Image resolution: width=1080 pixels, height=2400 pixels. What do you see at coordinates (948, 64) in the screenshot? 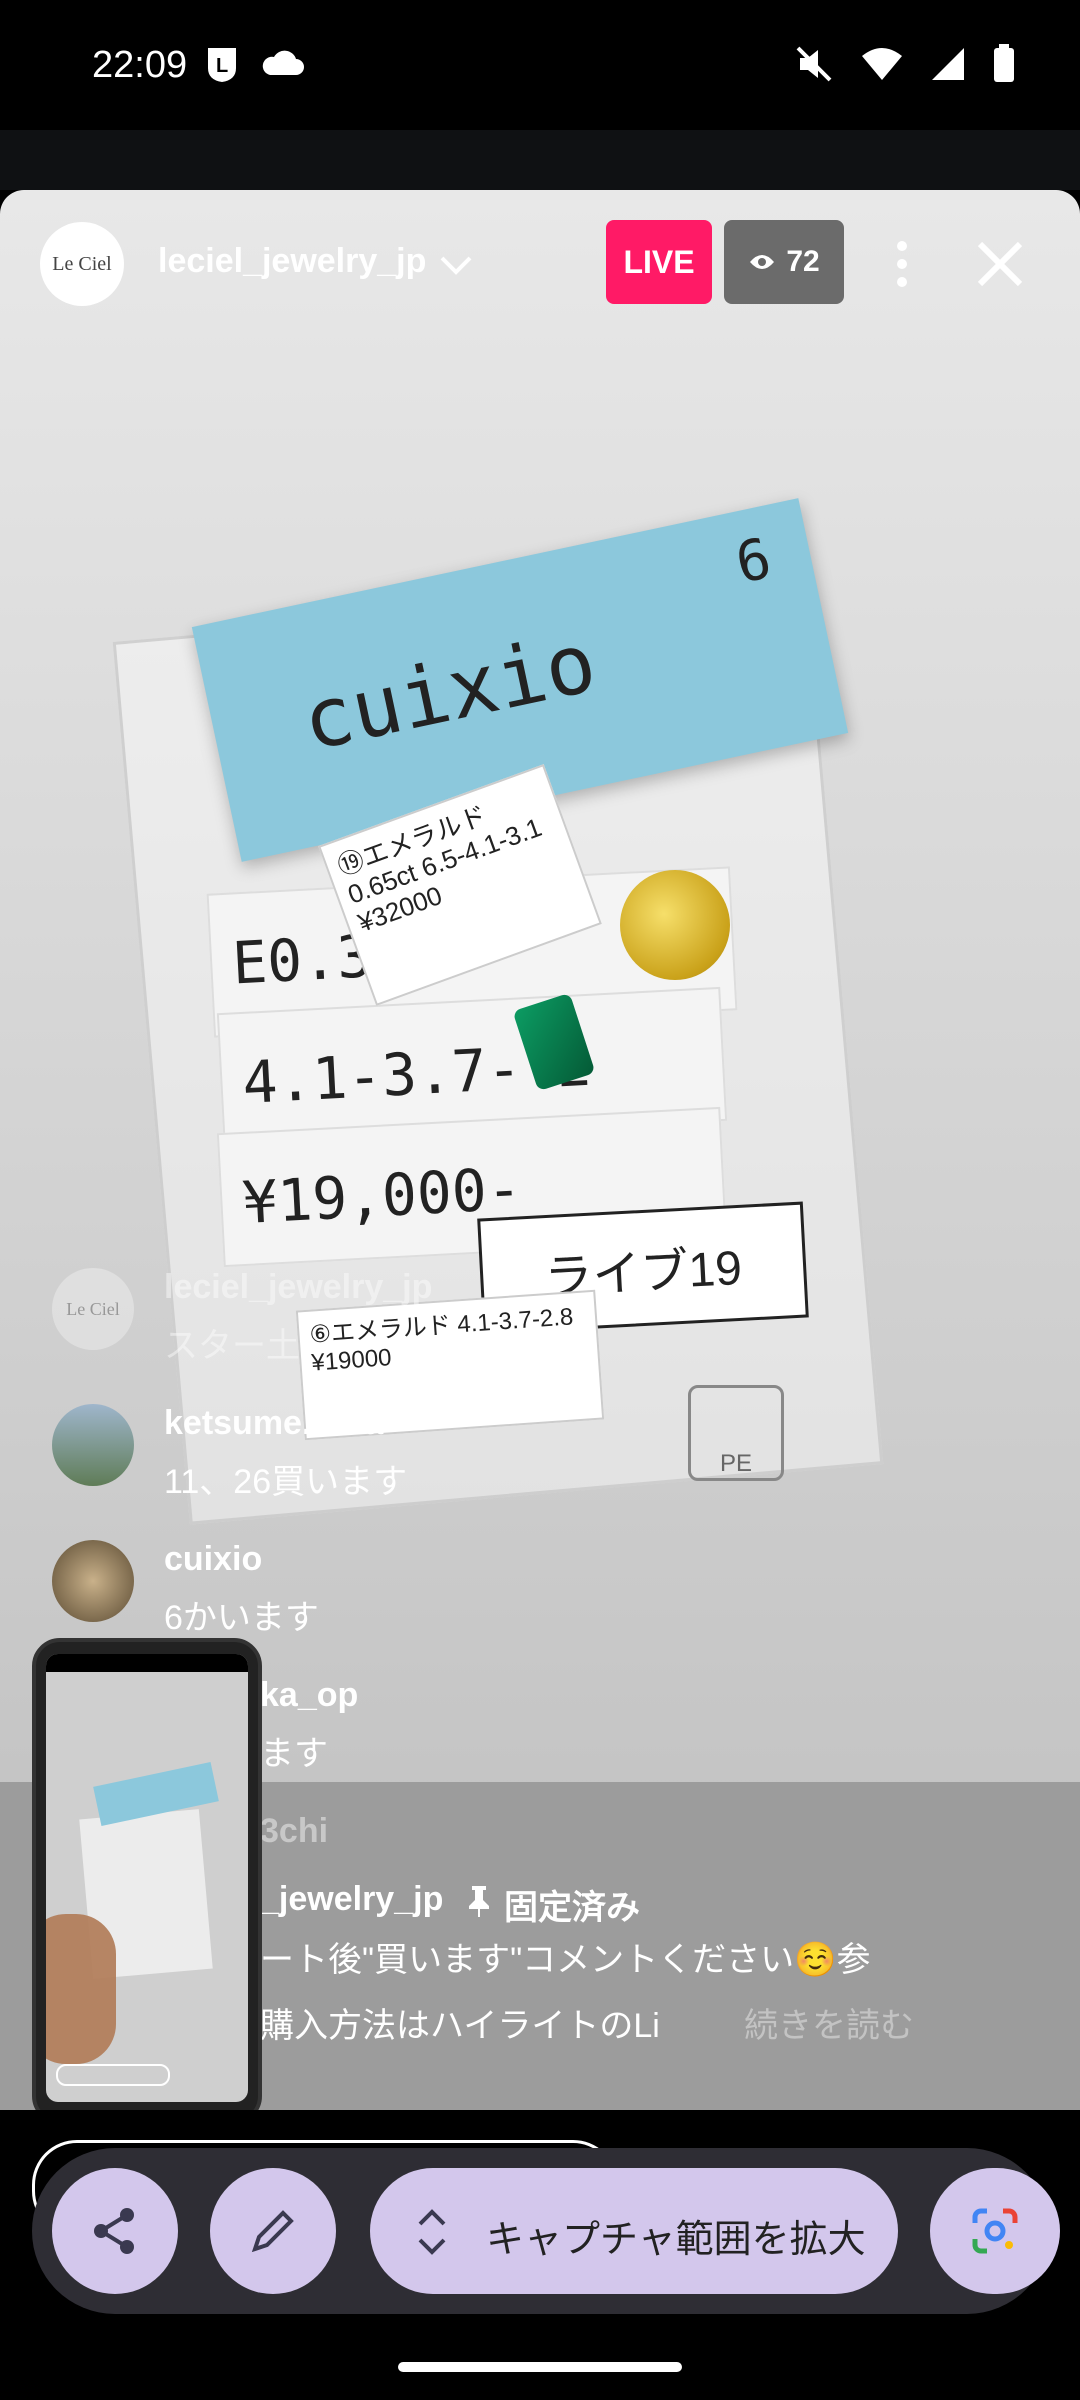
I see `signal-icon` at bounding box center [948, 64].